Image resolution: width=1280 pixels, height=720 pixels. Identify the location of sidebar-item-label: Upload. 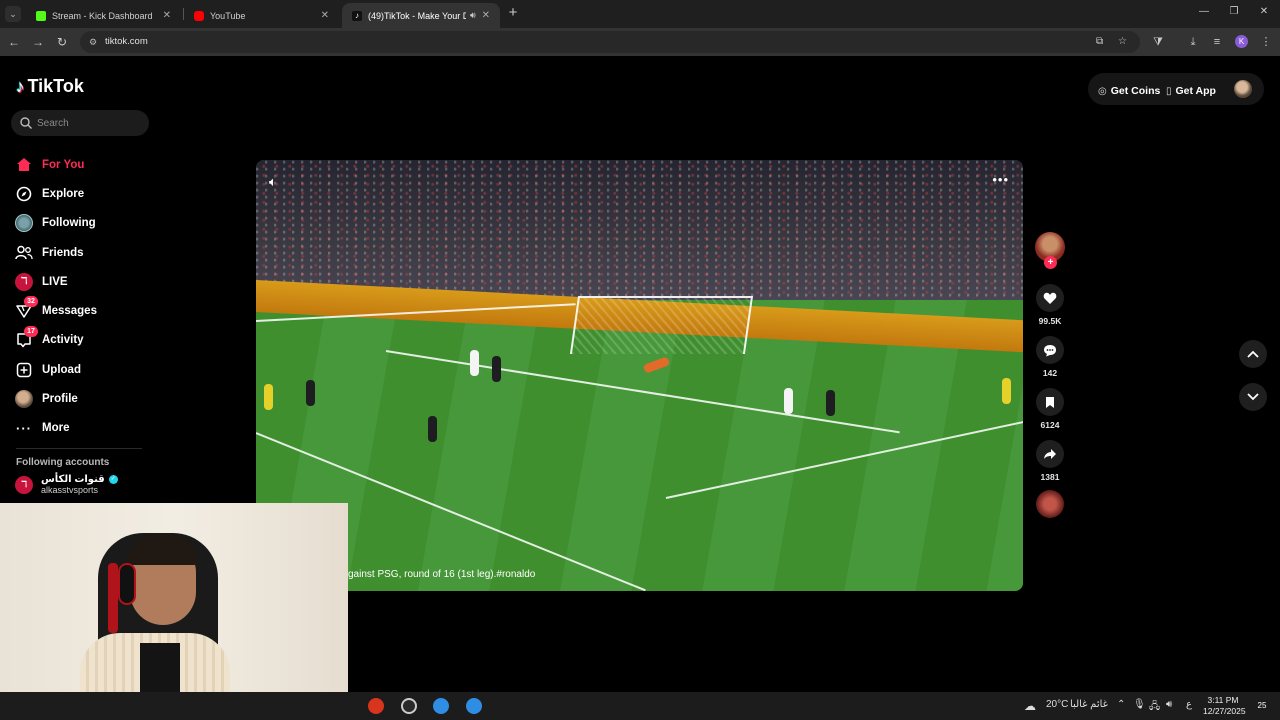
(61, 369).